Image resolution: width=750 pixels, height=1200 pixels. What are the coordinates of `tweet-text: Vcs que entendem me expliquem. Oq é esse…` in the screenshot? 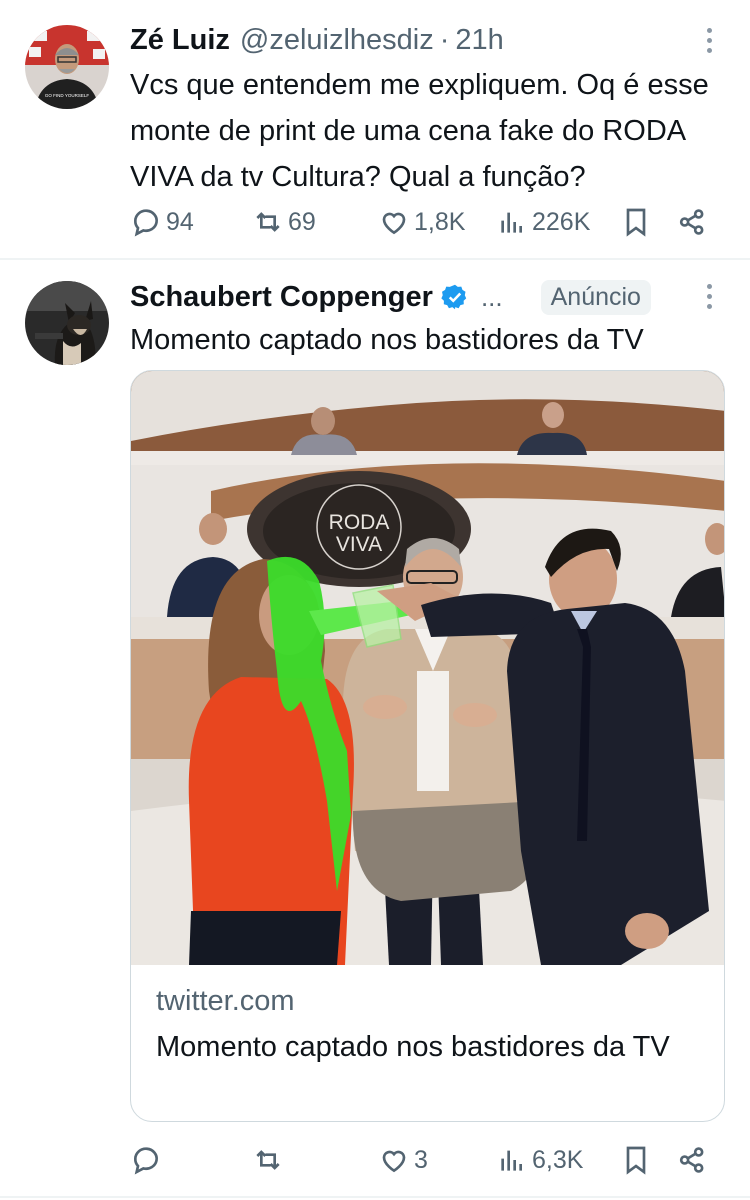 It's located at (419, 131).